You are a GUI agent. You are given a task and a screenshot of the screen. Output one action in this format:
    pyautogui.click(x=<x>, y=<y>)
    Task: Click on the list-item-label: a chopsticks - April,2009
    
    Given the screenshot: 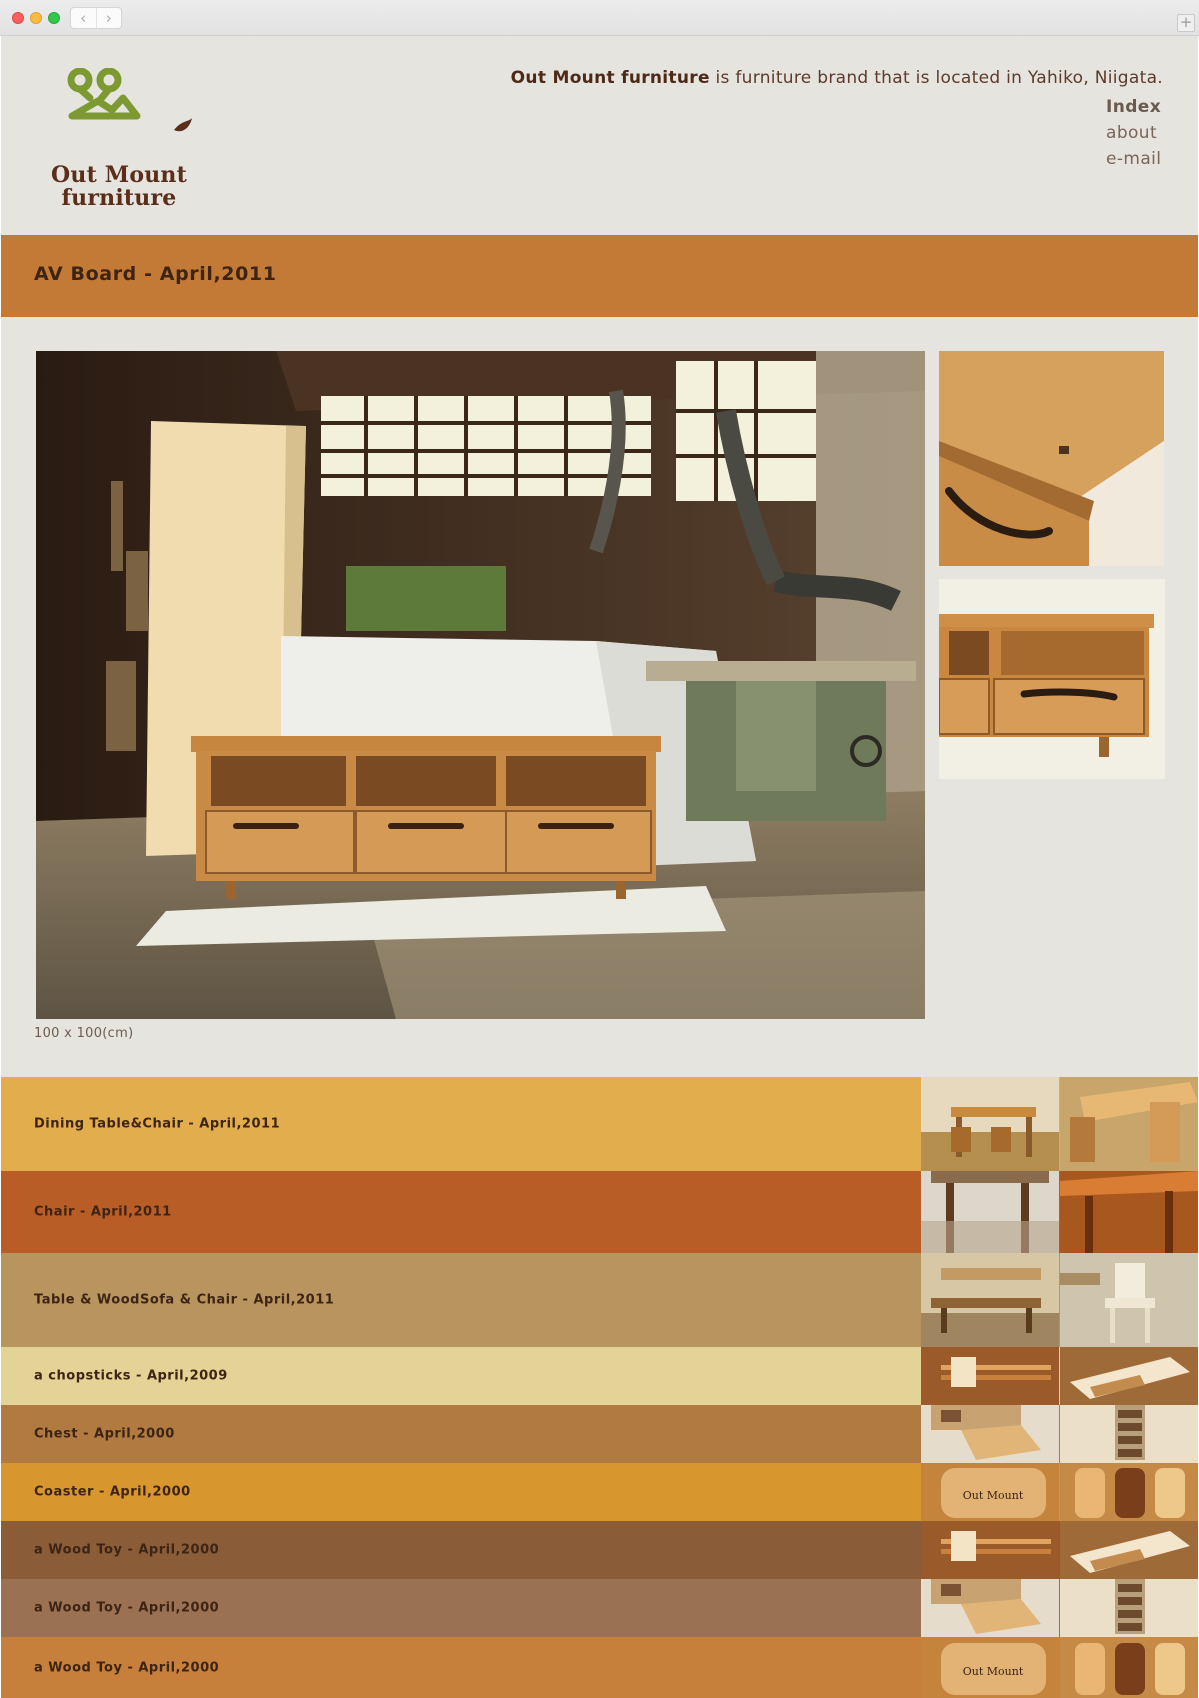 What is the action you would take?
    pyautogui.click(x=131, y=1376)
    